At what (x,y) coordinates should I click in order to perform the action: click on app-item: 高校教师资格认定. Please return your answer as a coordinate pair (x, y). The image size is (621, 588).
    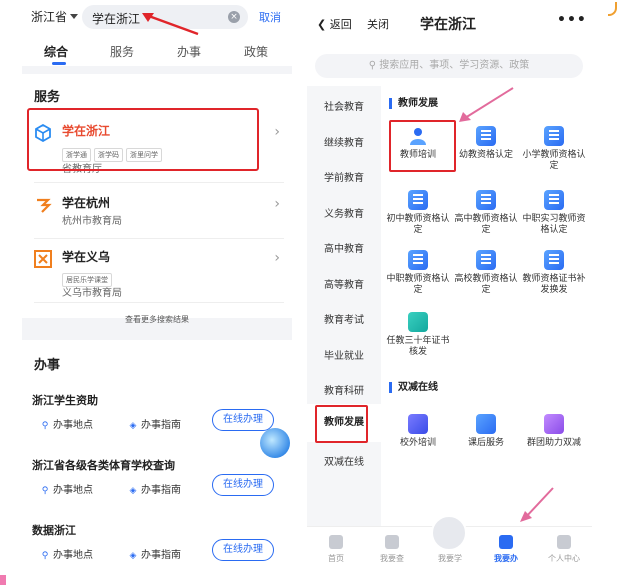
    Looking at the image, I should click on (486, 273).